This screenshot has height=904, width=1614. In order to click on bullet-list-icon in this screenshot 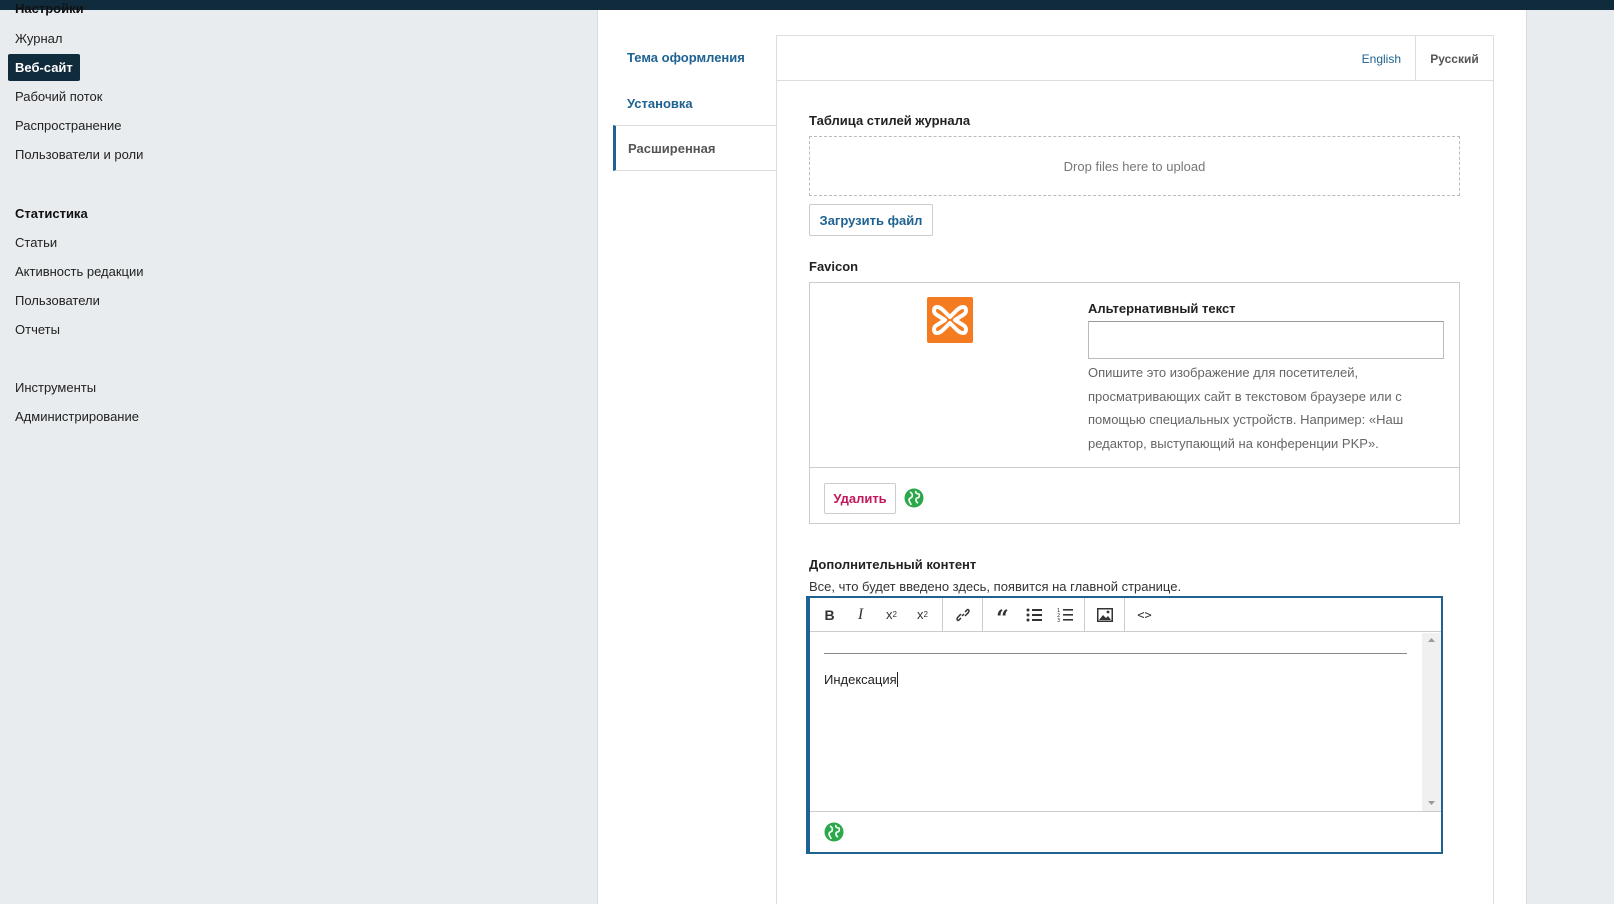, I will do `click(1033, 615)`.